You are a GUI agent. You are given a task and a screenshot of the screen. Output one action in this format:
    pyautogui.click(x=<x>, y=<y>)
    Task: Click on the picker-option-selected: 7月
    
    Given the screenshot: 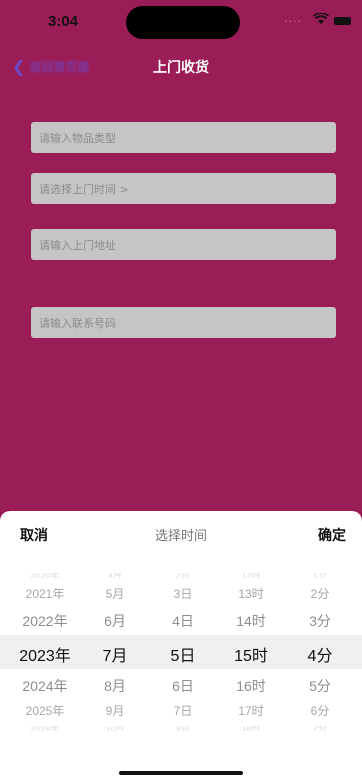 What is the action you would take?
    pyautogui.click(x=115, y=656)
    